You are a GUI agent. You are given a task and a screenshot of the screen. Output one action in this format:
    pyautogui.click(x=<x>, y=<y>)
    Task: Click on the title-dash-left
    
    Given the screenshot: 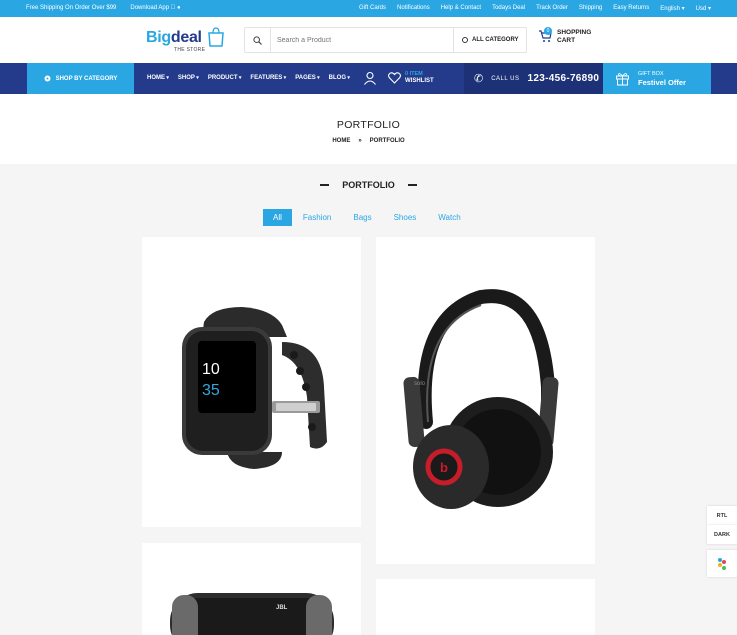 What is the action you would take?
    pyautogui.click(x=325, y=185)
    